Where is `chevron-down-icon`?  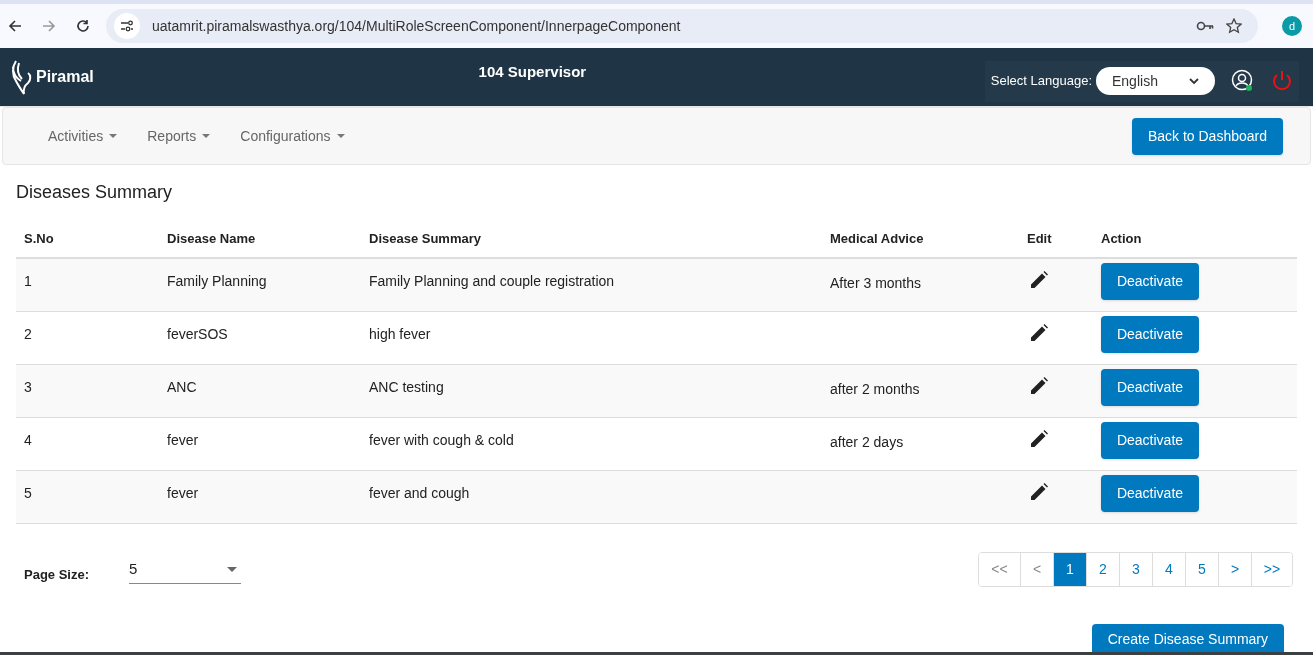 chevron-down-icon is located at coordinates (1194, 81).